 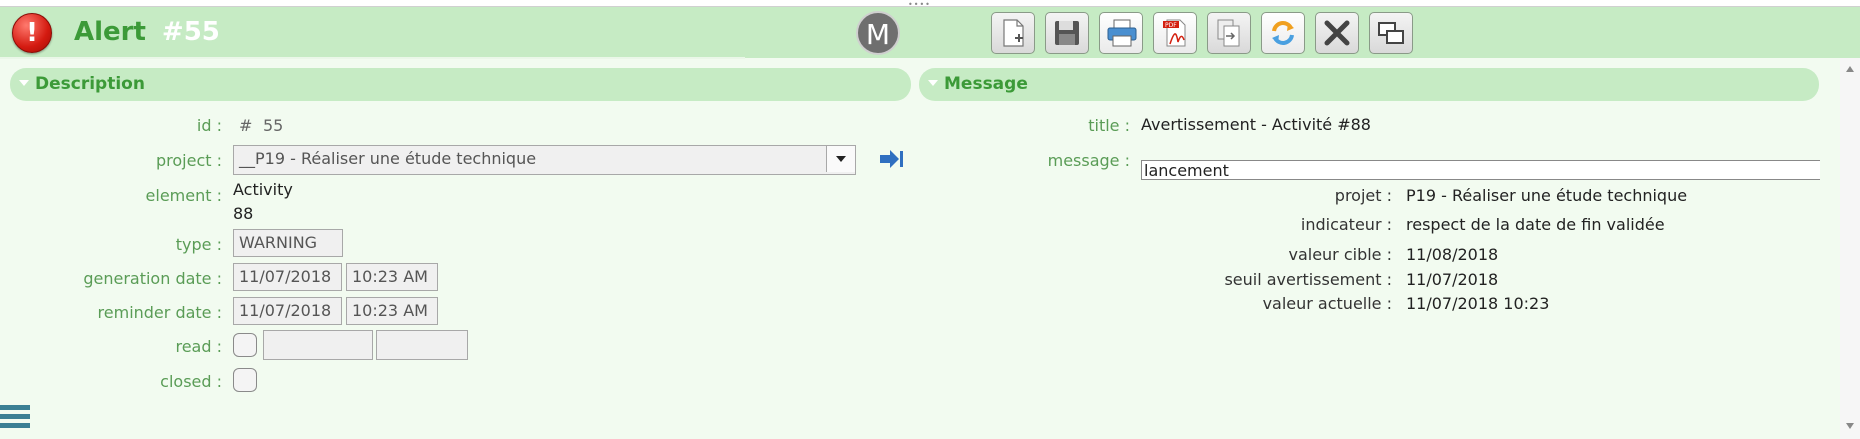 I want to click on printer-icon, so click(x=1122, y=33).